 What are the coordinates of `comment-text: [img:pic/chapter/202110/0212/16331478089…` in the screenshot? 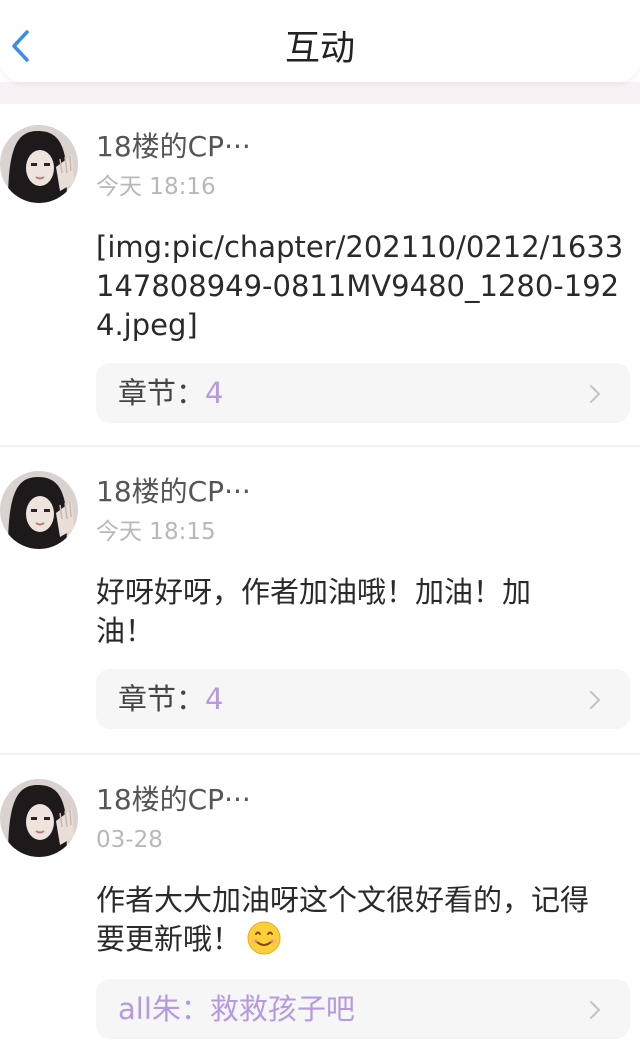 It's located at (360, 286).